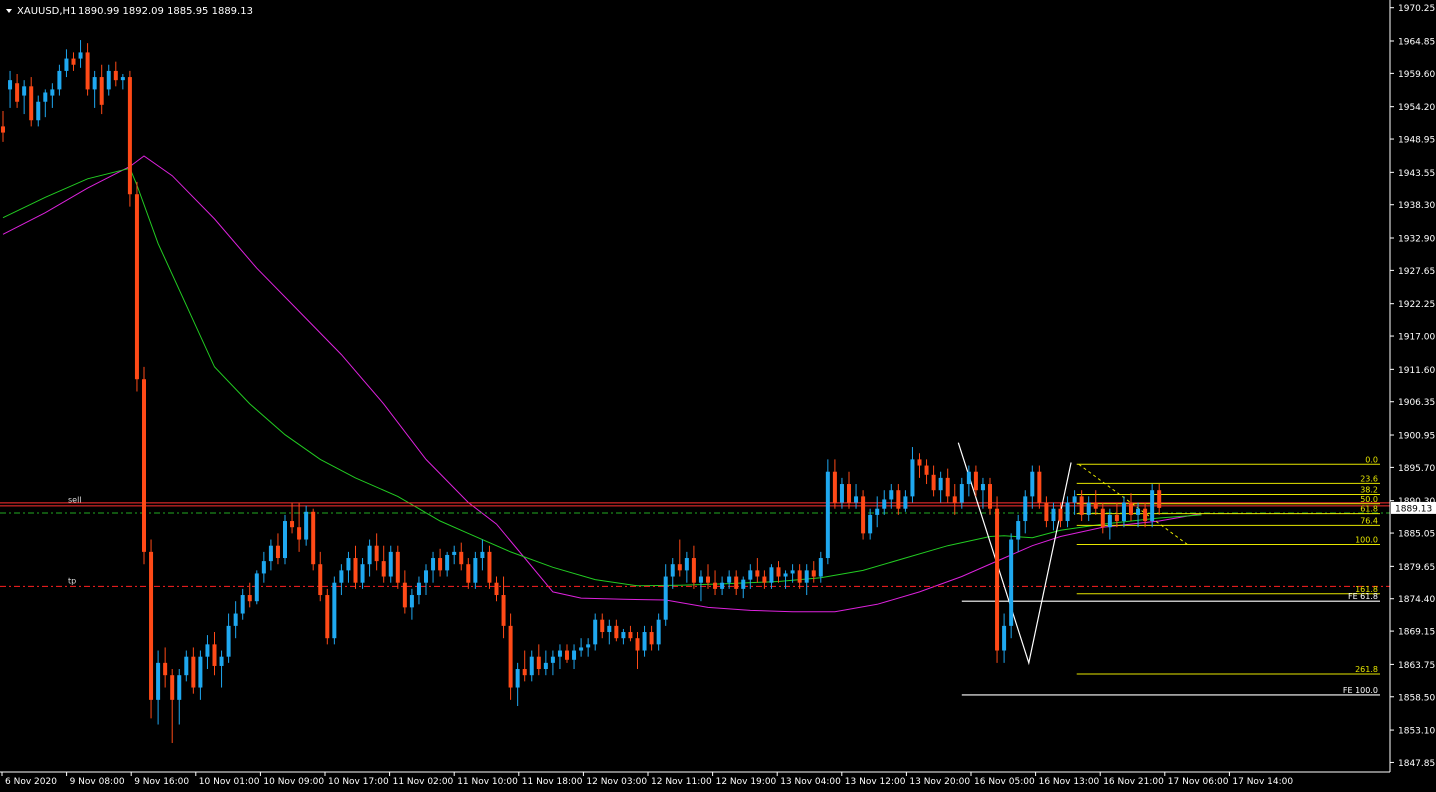  What do you see at coordinates (165, 11) in the screenshot?
I see `ohlc-values: 1890.99 1892.09 1885.95 1889.13` at bounding box center [165, 11].